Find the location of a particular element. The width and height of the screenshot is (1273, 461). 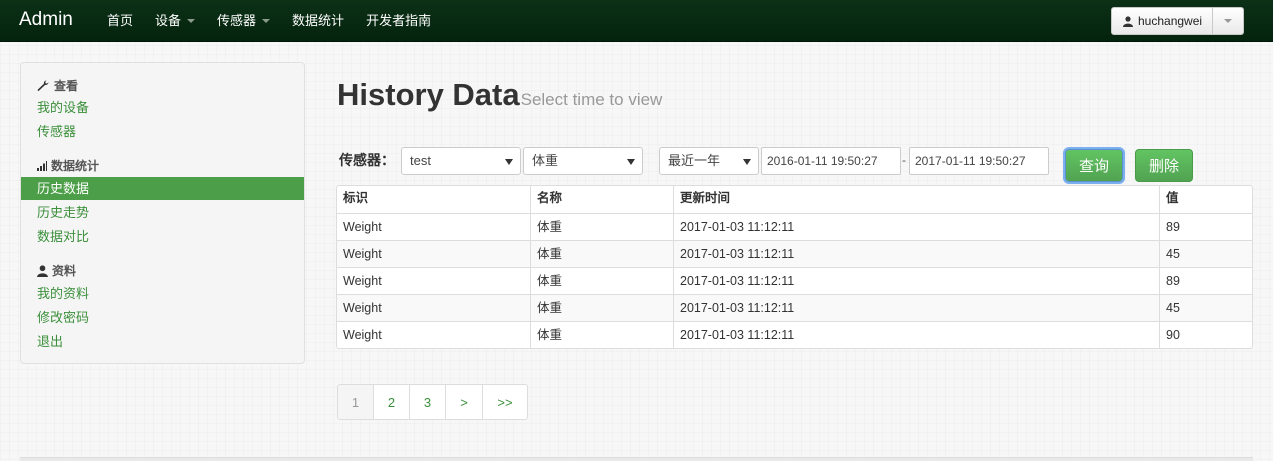

user-dropdown-toggle is located at coordinates (1228, 21).